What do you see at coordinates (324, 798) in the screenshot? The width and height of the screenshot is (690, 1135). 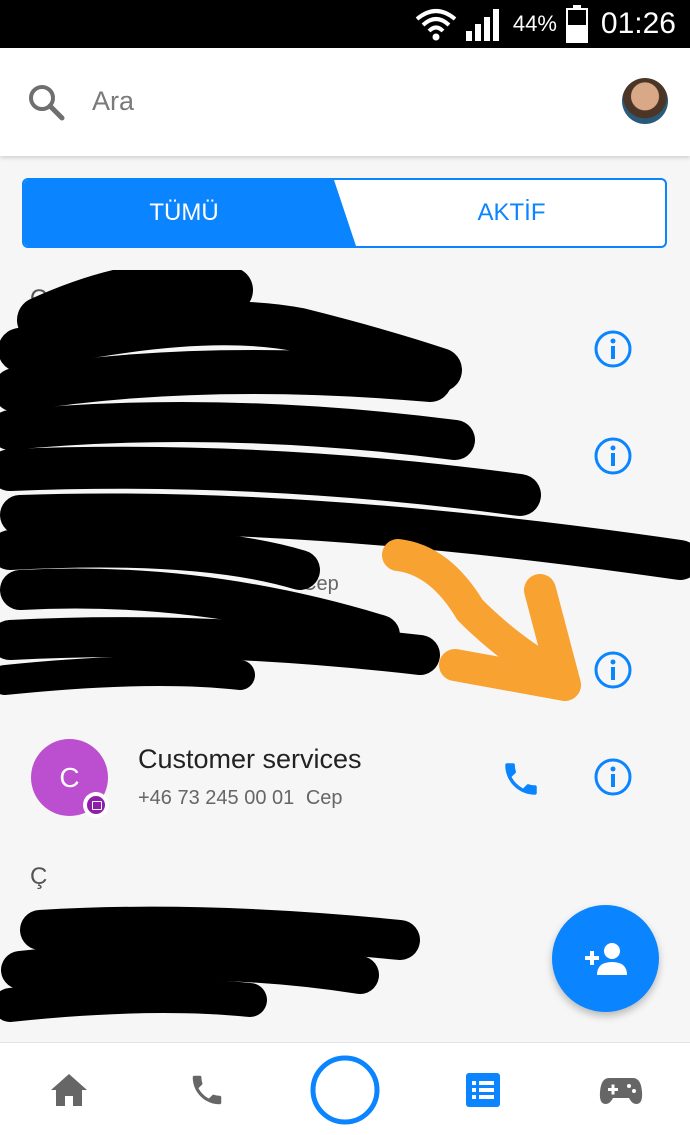 I see `contact-phone-type: Cep` at bounding box center [324, 798].